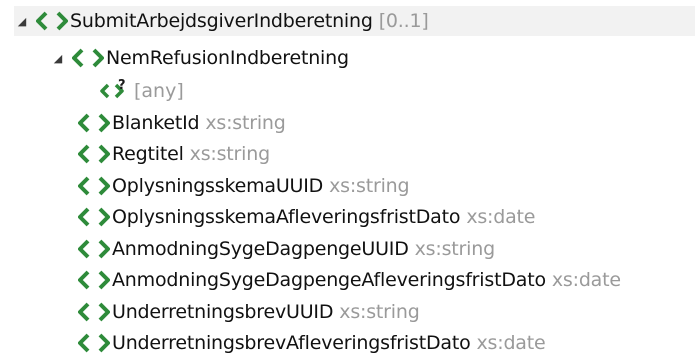 Image resolution: width=695 pixels, height=358 pixels. I want to click on tree-node-element: OplysningsskemaUUID xs:string, so click(244, 186).